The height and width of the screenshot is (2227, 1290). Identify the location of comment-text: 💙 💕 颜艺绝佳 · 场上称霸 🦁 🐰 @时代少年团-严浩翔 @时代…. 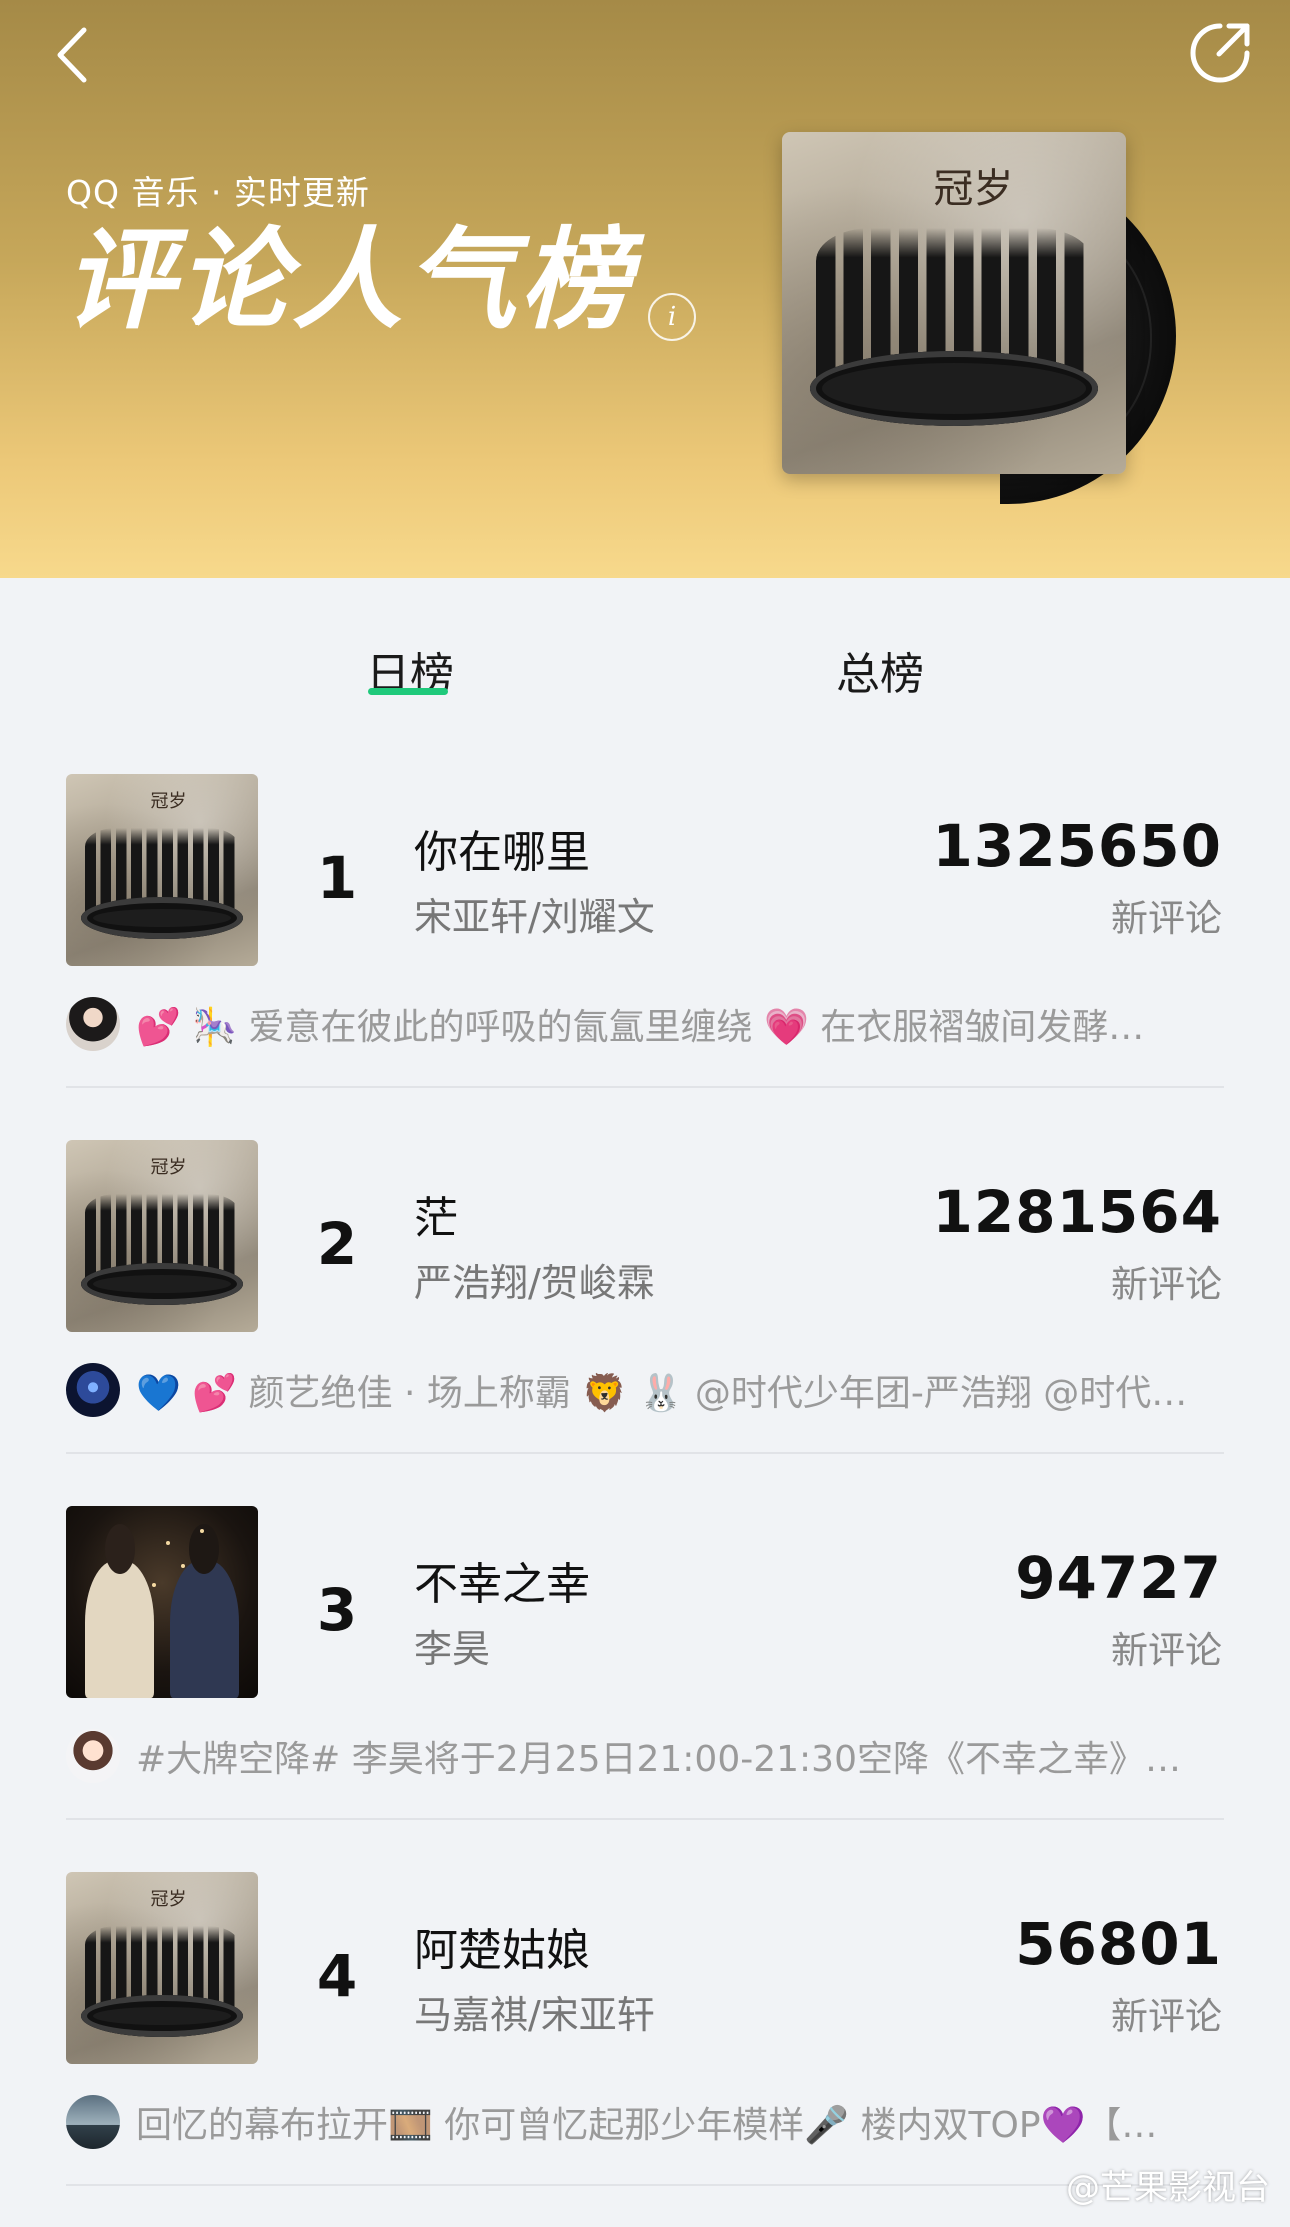
(662, 1393).